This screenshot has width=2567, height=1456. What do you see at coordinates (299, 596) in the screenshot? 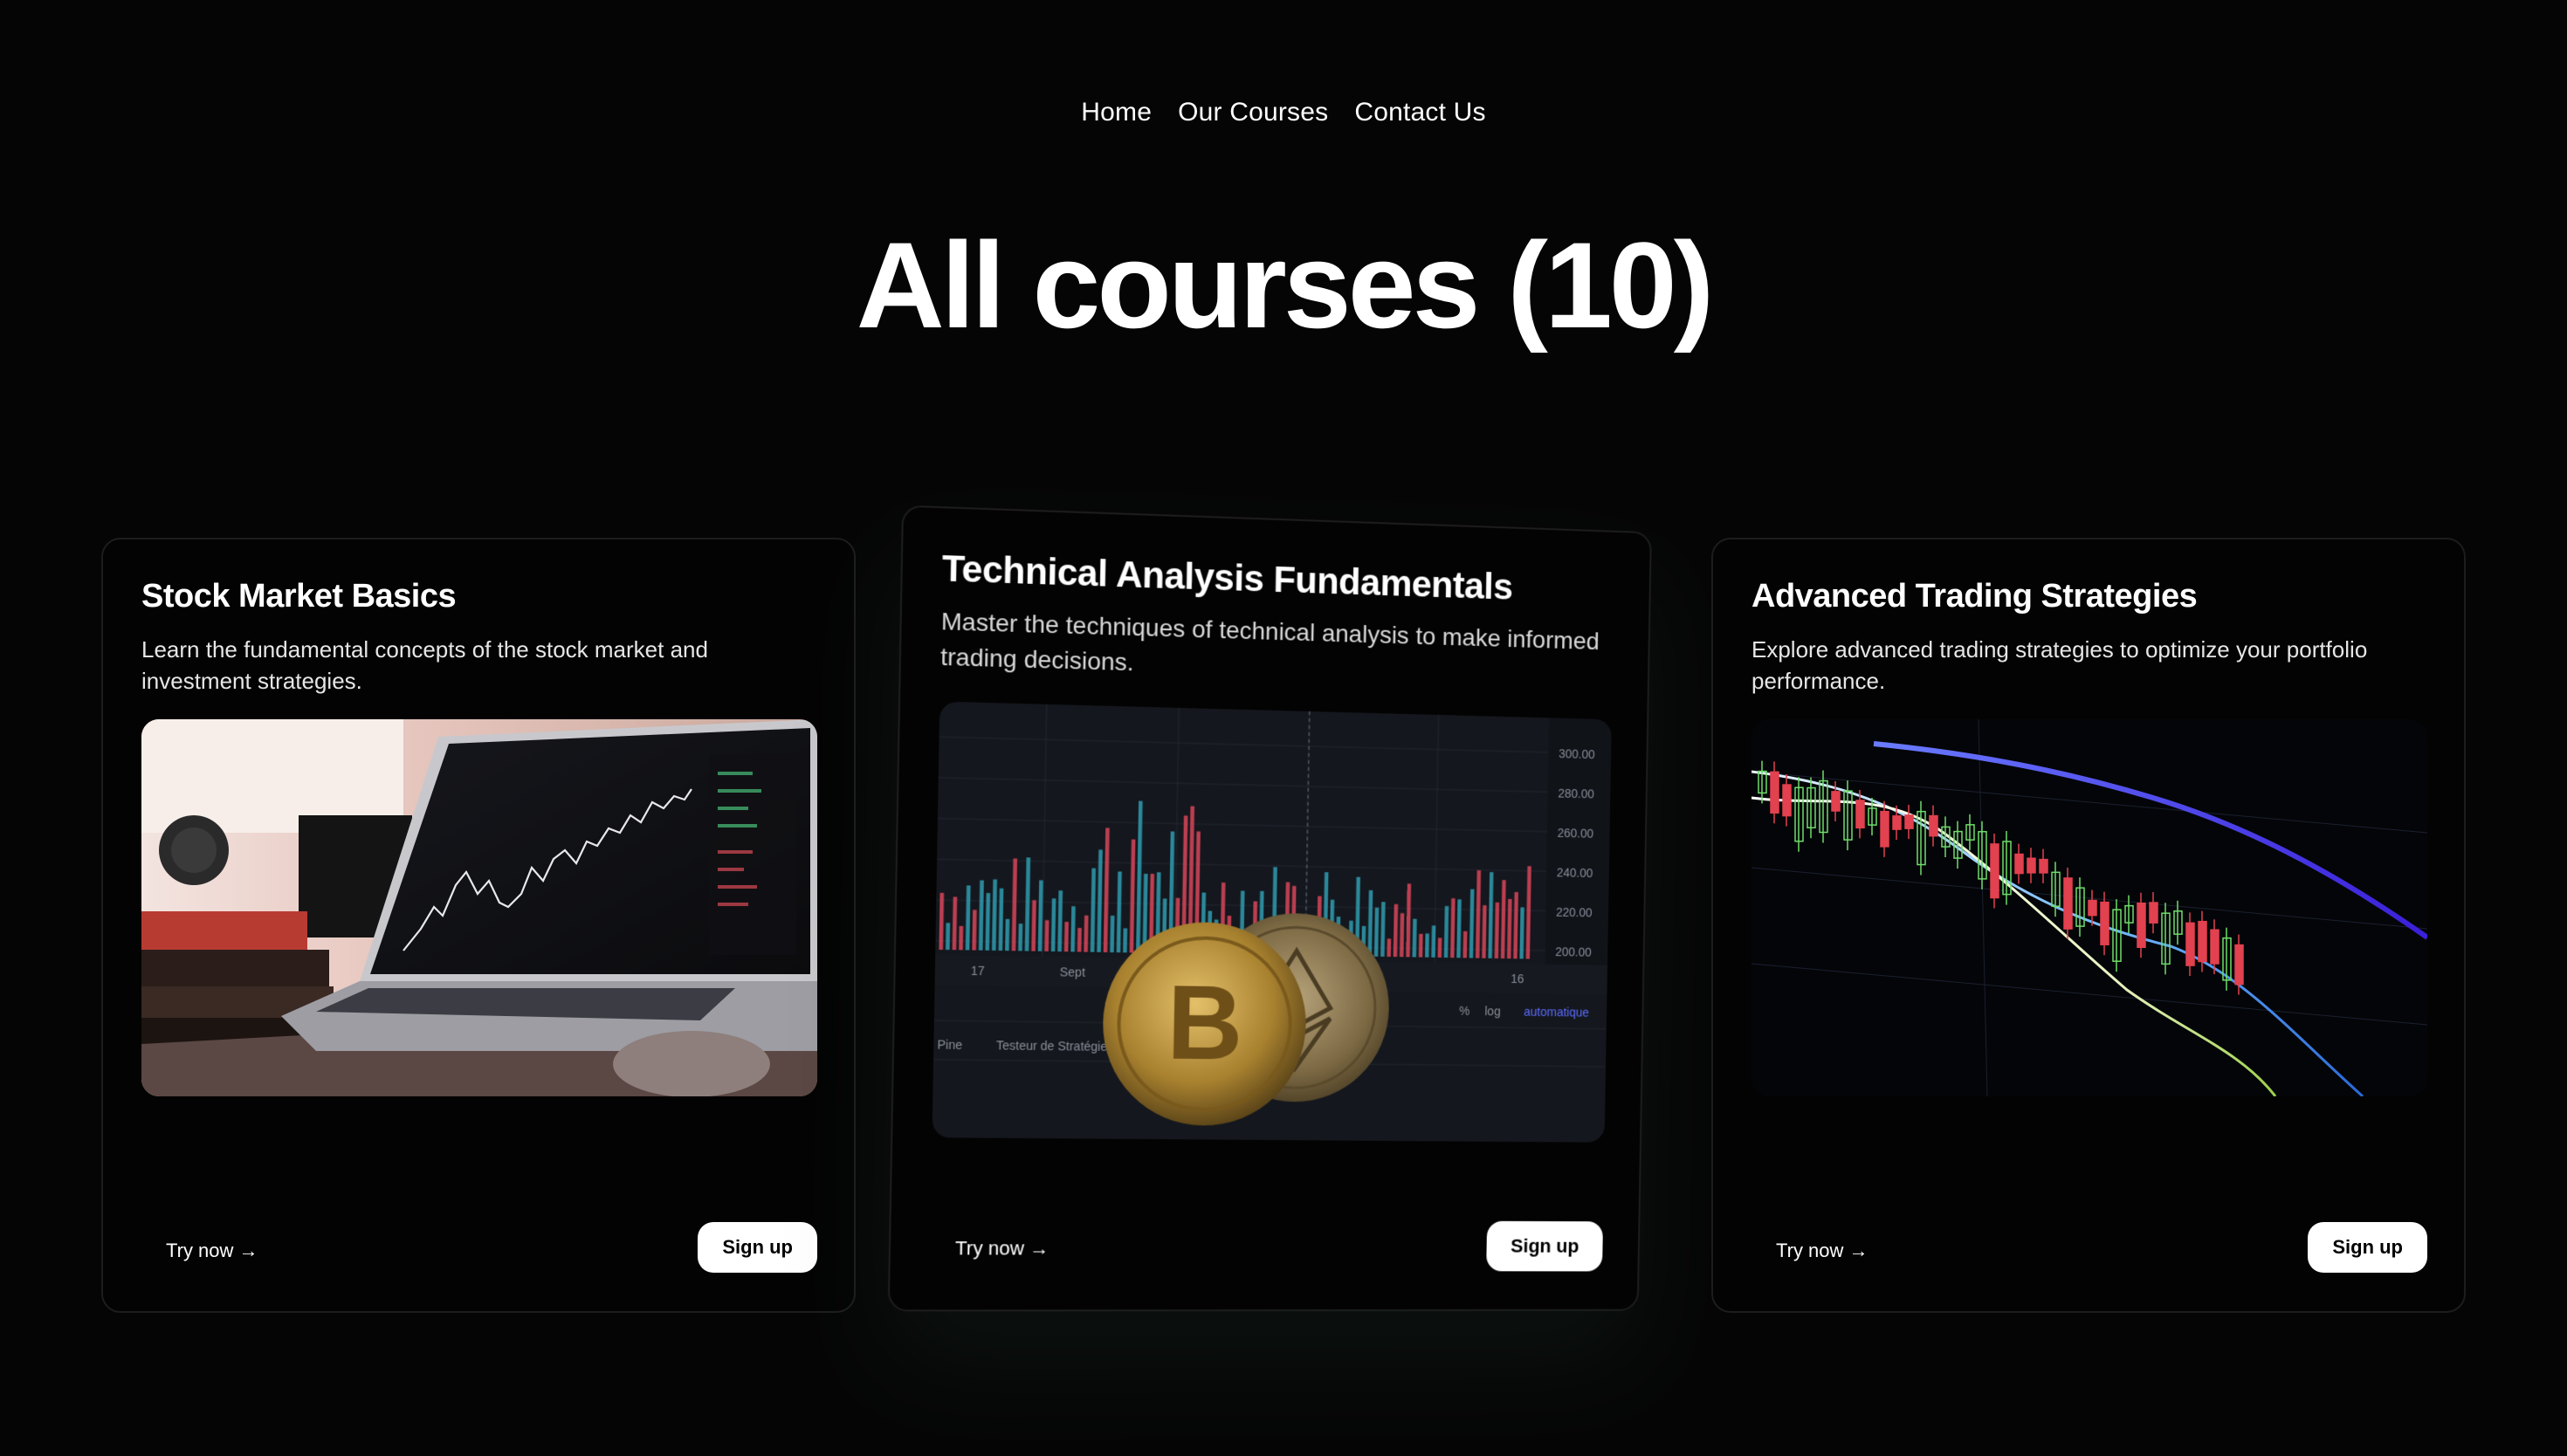
I see `course-title: Stock Market Basics` at bounding box center [299, 596].